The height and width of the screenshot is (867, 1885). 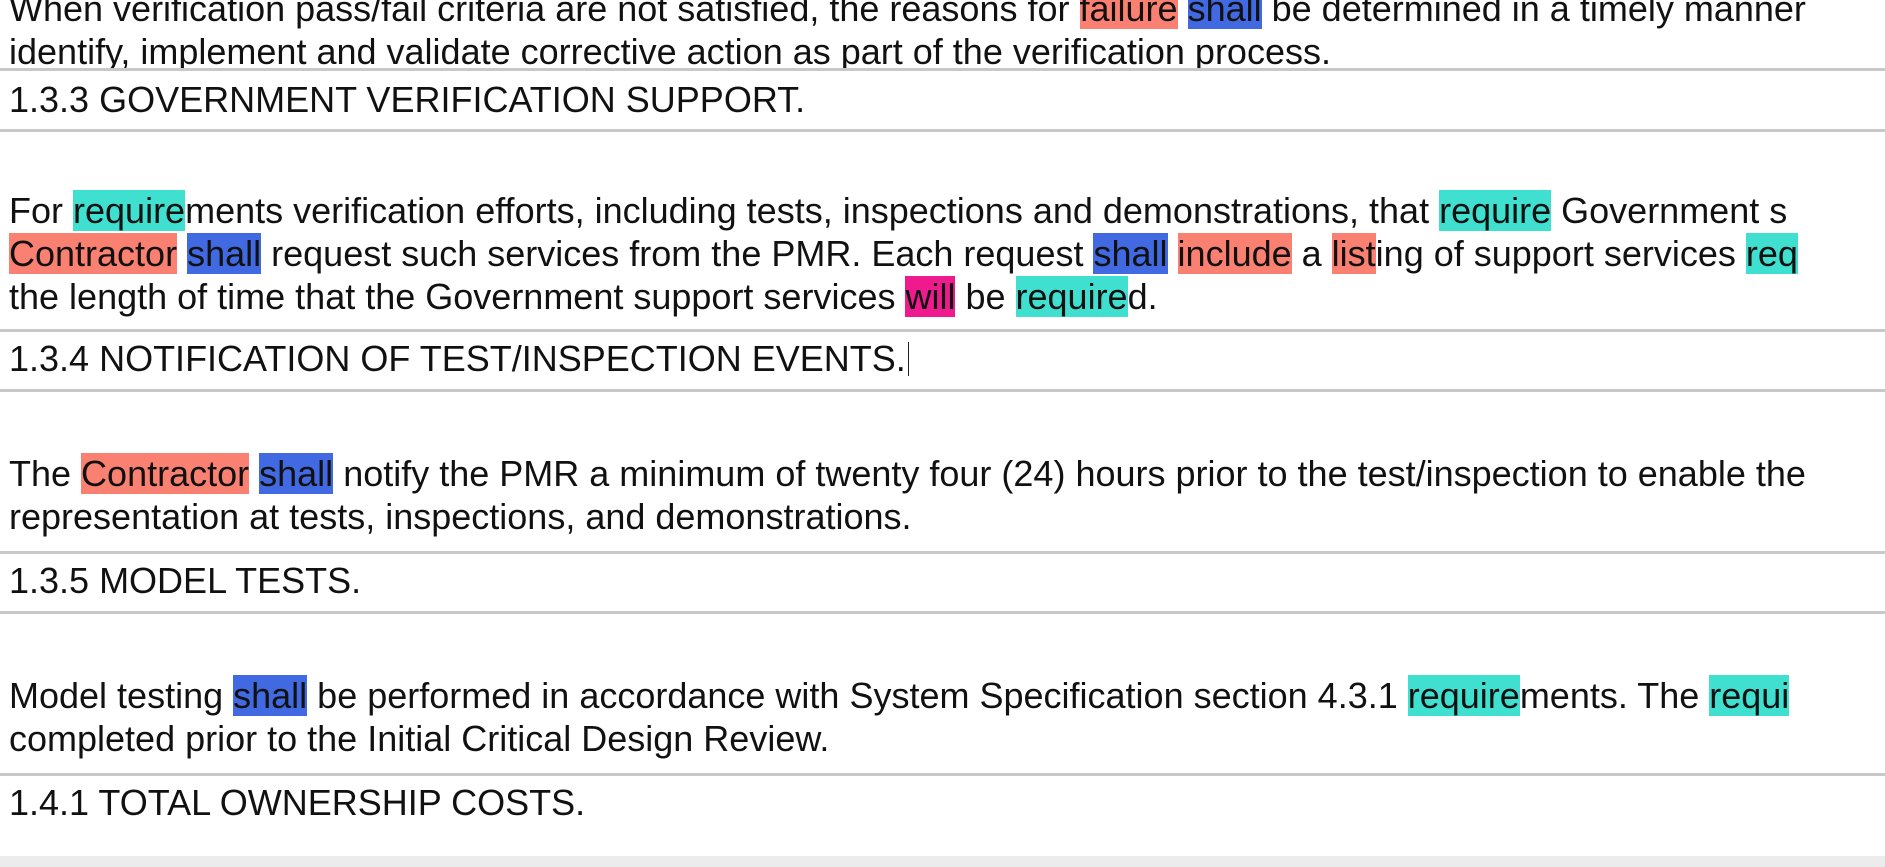 I want to click on text-run: be determined in a timely manner, so click(x=1533, y=14).